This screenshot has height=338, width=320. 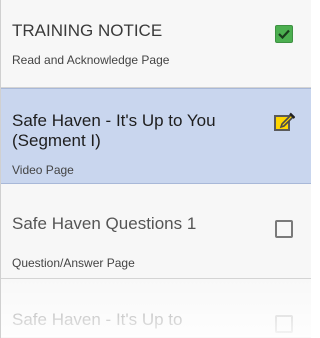 What do you see at coordinates (284, 34) in the screenshot?
I see `checkmark-icon` at bounding box center [284, 34].